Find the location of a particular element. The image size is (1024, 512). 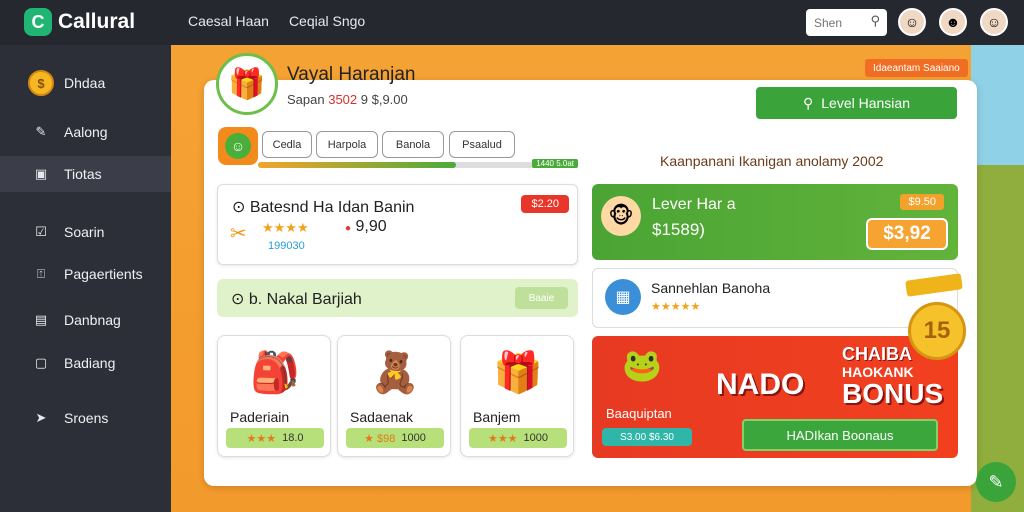

check-box-icon: ☑ is located at coordinates (41, 231).